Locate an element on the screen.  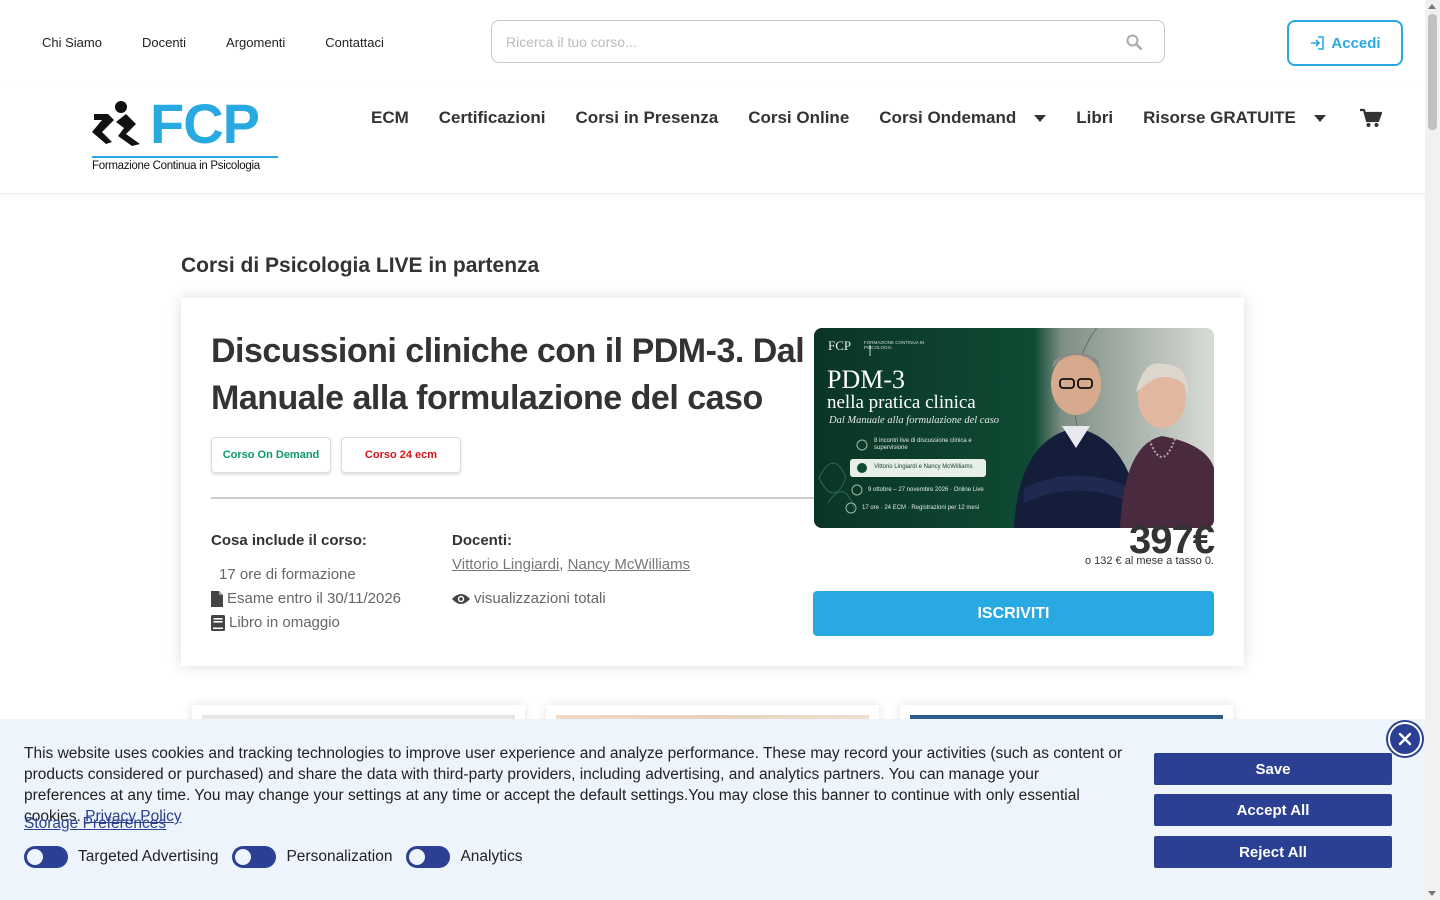
nav-risorse: Risorse GRATUITE is located at coordinates (1234, 118).